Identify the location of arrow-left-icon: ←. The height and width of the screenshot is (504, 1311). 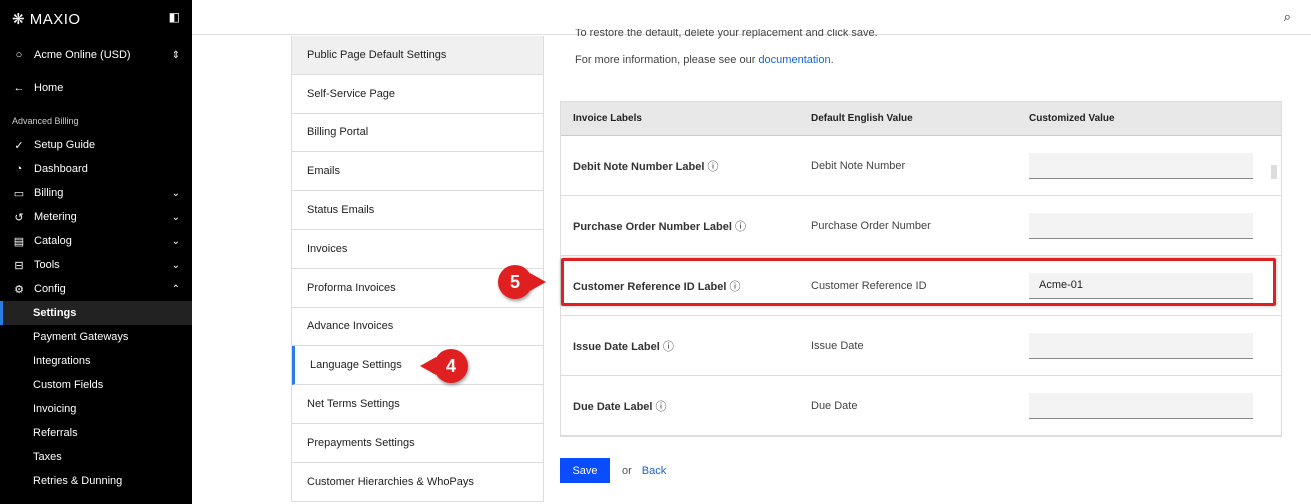
(19, 88).